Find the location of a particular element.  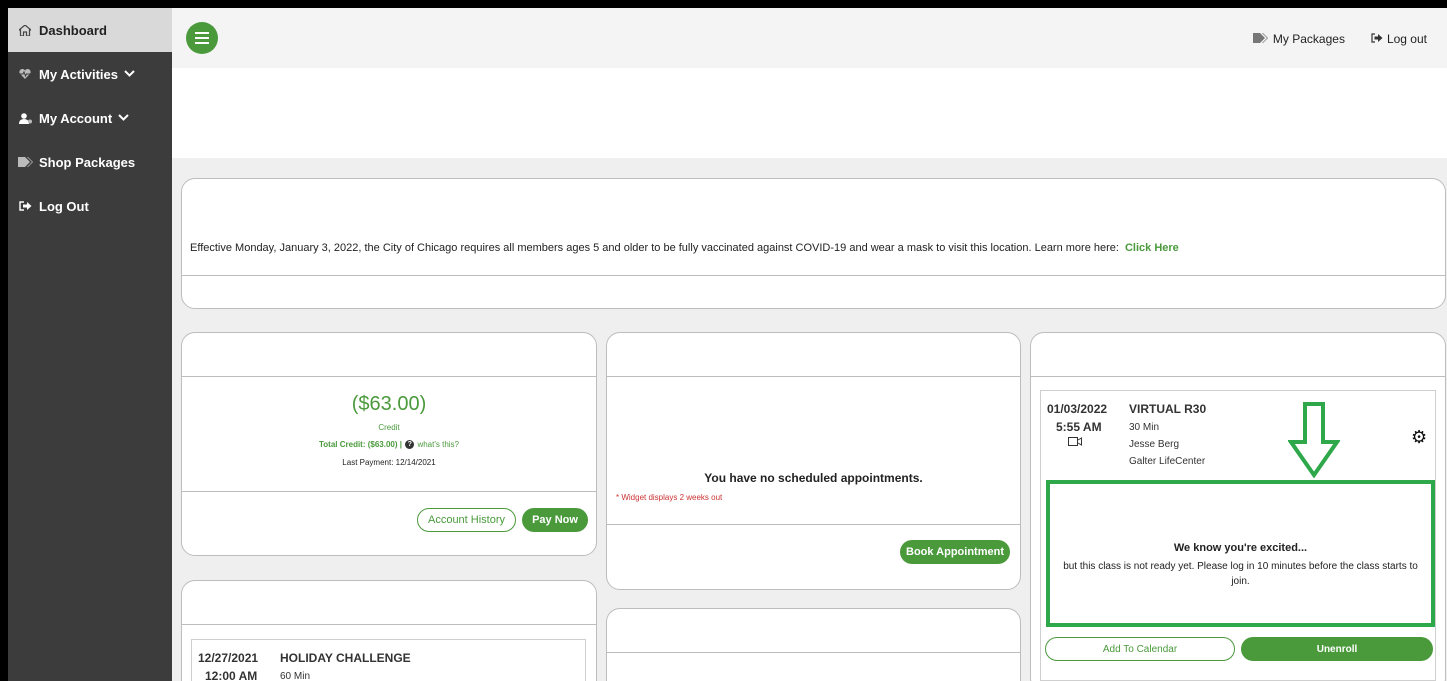

gear-icon: ⚙ is located at coordinates (1419, 437).